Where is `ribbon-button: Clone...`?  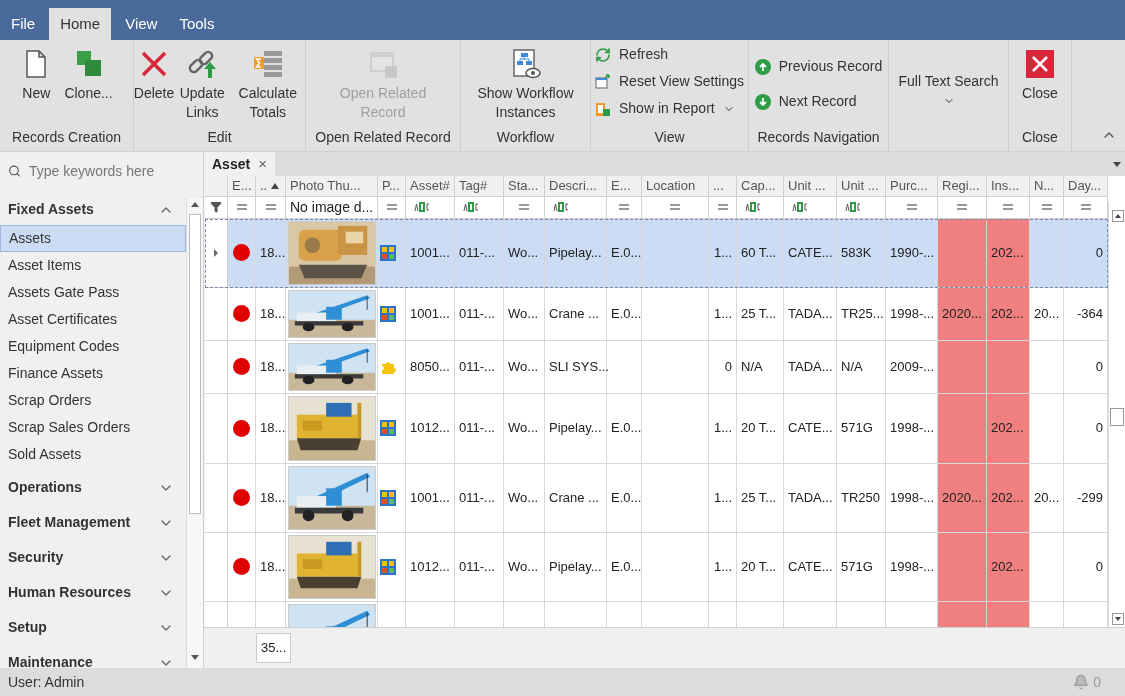 ribbon-button: Clone... is located at coordinates (88, 73).